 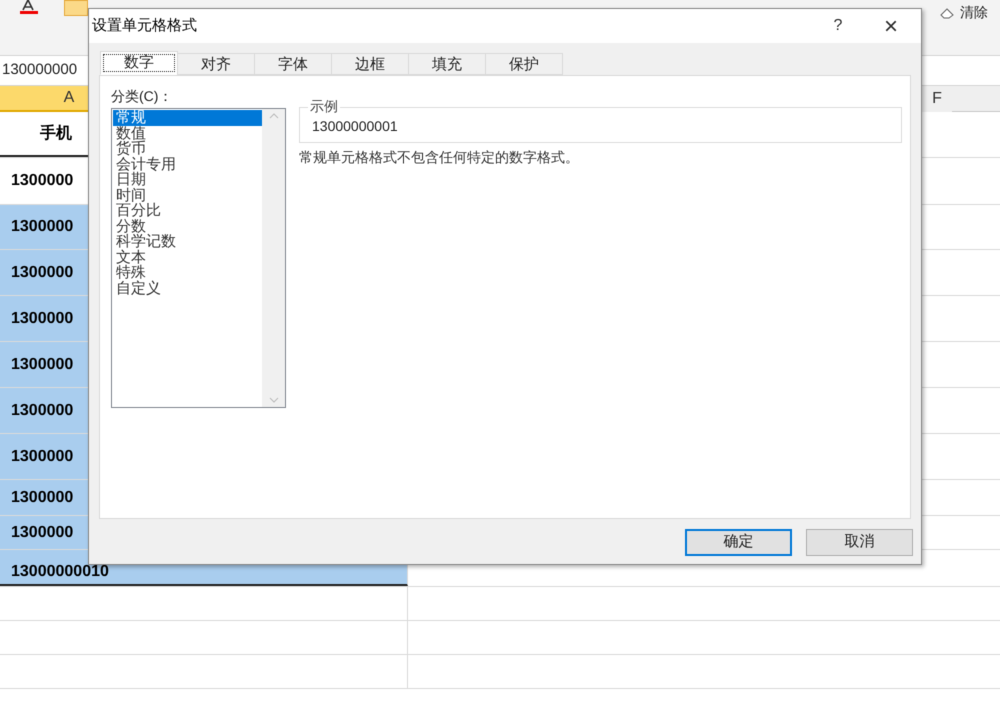 I want to click on category-item: 会计专用, so click(x=187, y=164).